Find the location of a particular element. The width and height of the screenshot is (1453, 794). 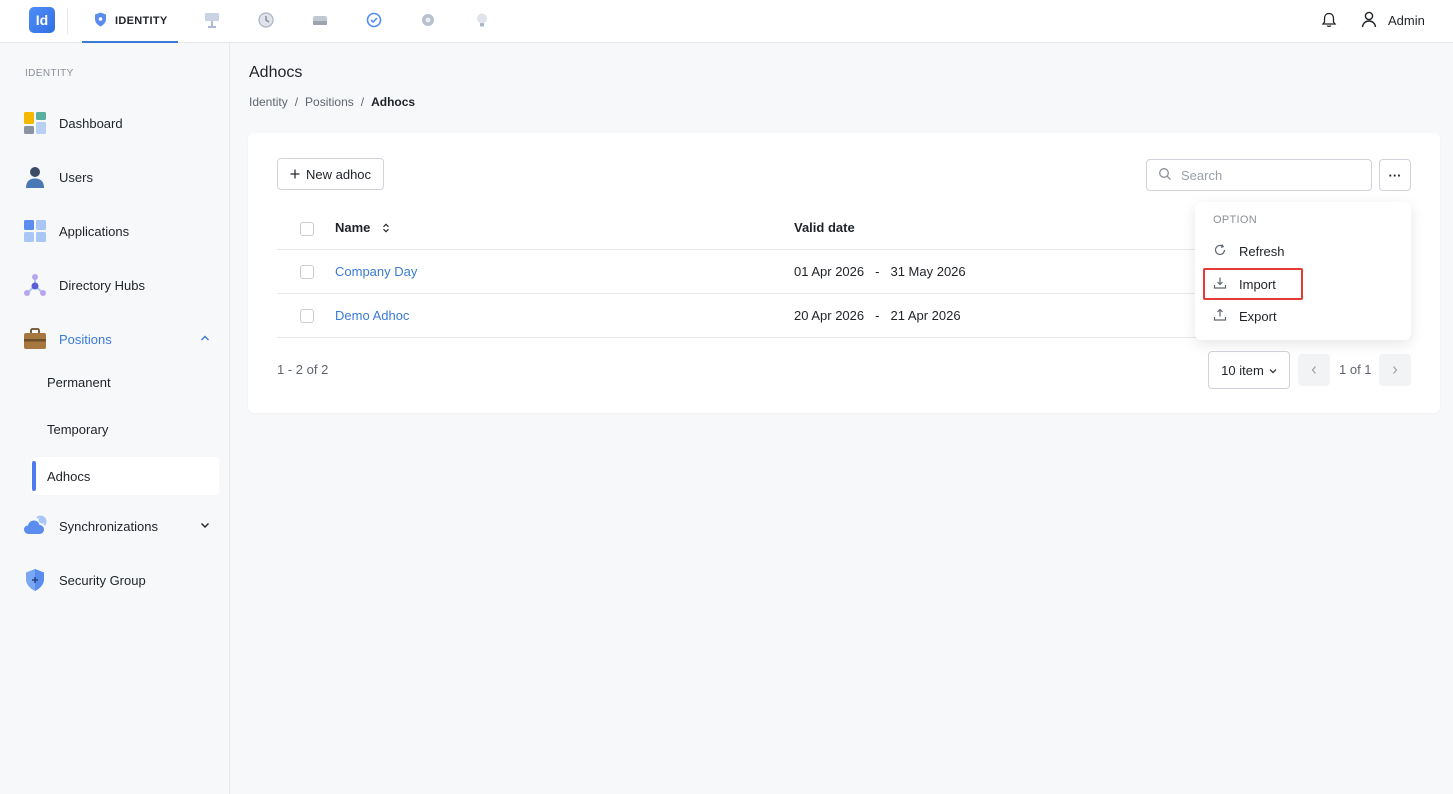

search-box is located at coordinates (1259, 175).